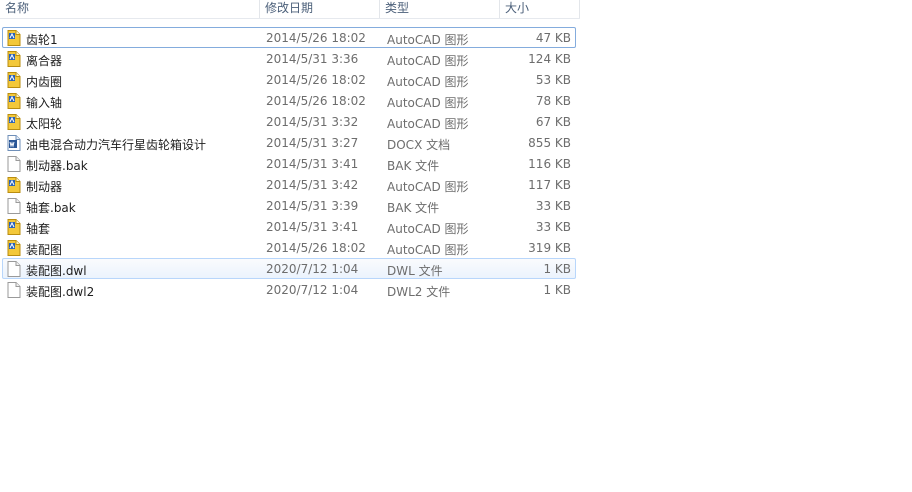 This screenshot has width=912, height=492. I want to click on file-date-modified: 2014/5/31 3:36, so click(312, 59).